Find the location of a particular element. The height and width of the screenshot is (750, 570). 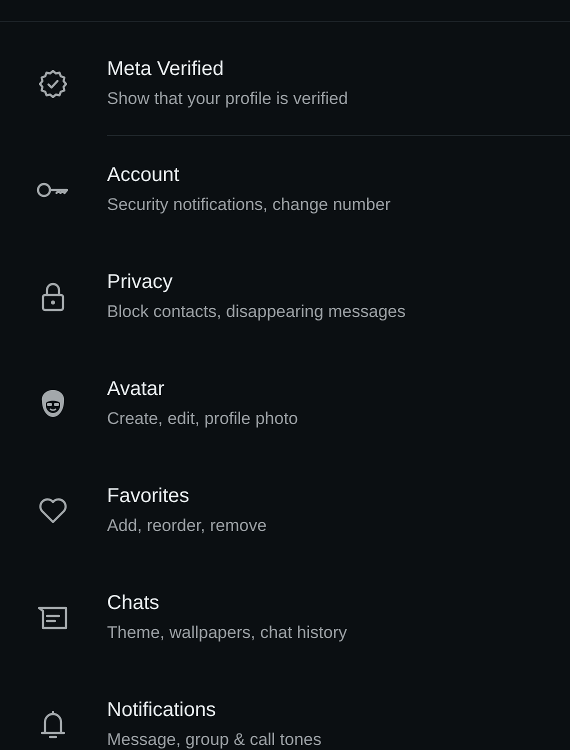

bell-icon is located at coordinates (53, 725).